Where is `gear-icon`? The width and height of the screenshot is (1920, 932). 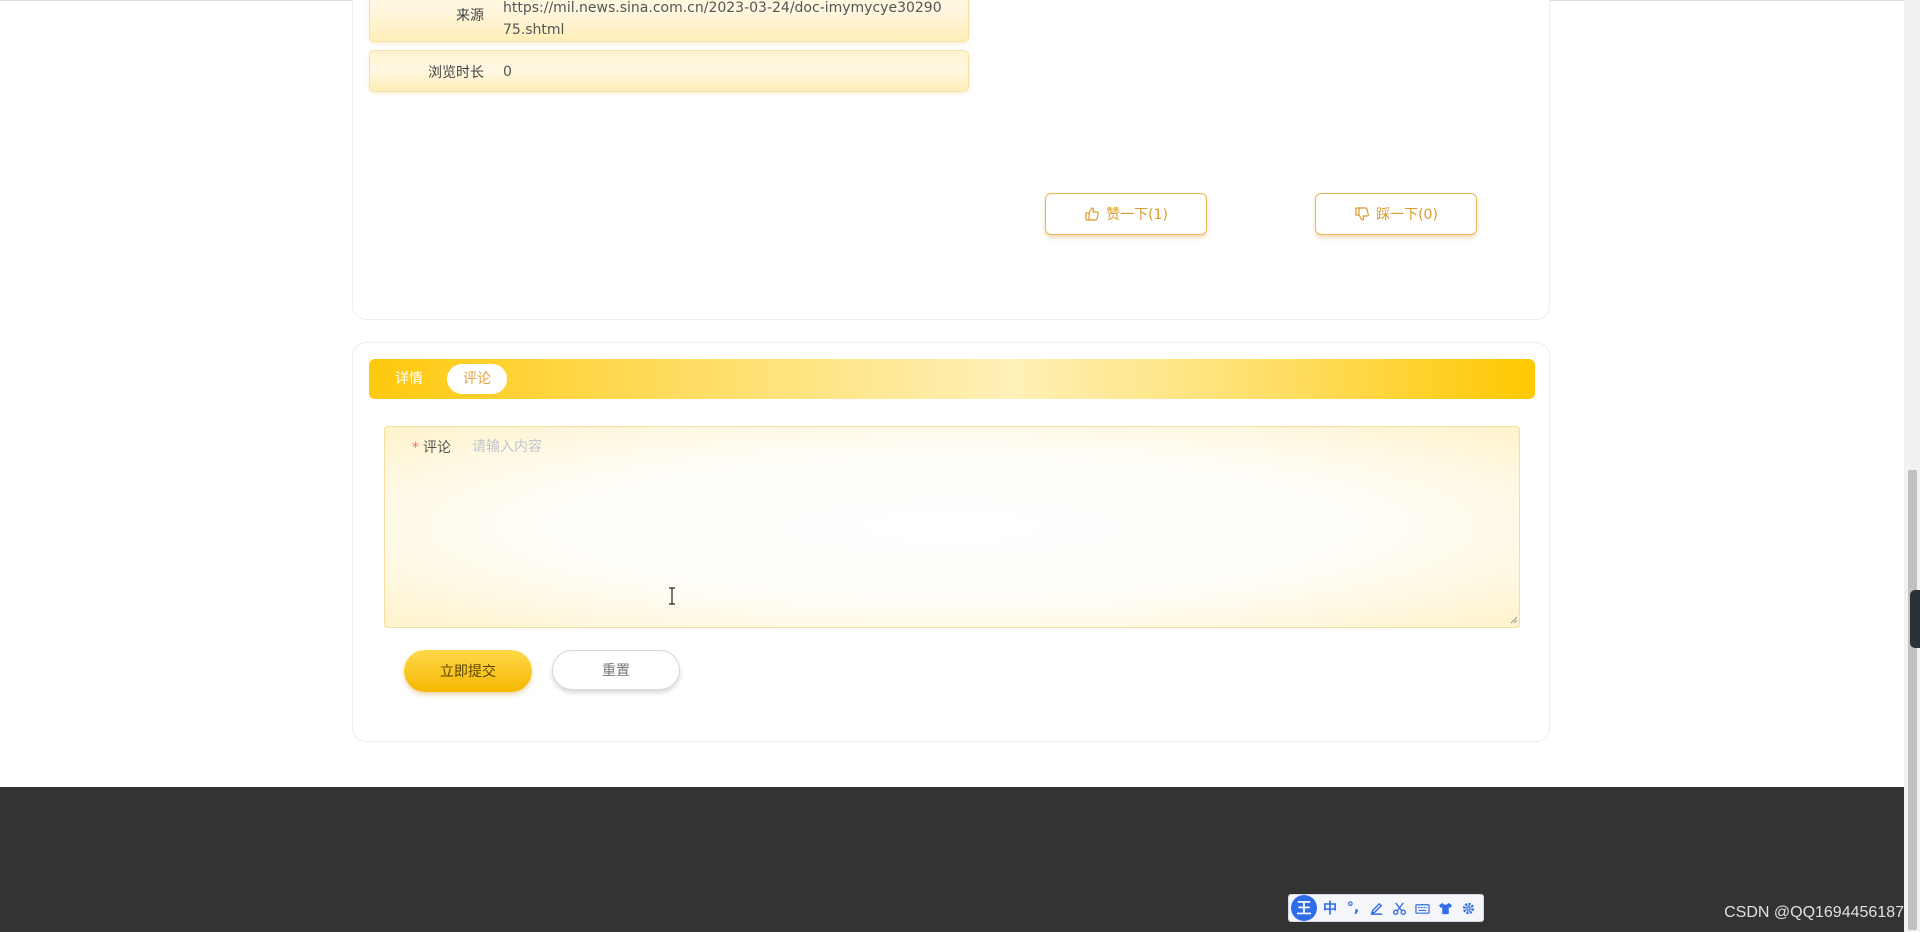 gear-icon is located at coordinates (1468, 908).